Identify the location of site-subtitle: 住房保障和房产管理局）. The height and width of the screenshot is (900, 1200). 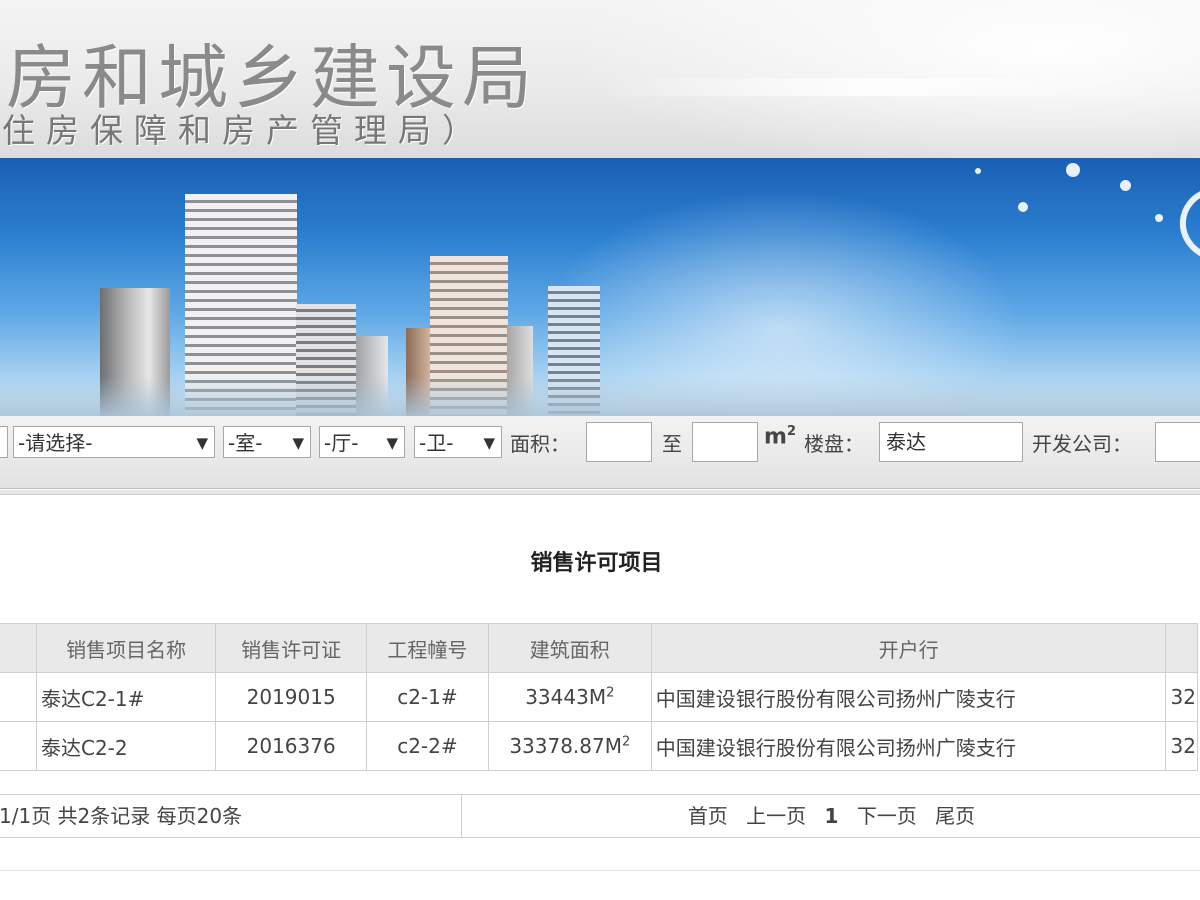
(244, 130).